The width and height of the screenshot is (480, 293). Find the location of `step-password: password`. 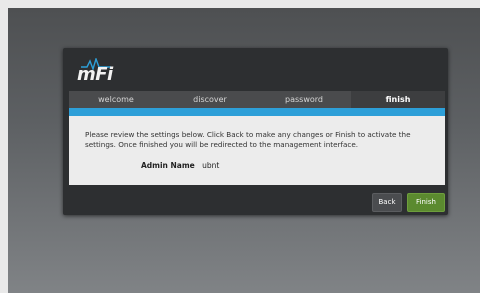

step-password: password is located at coordinates (304, 99).